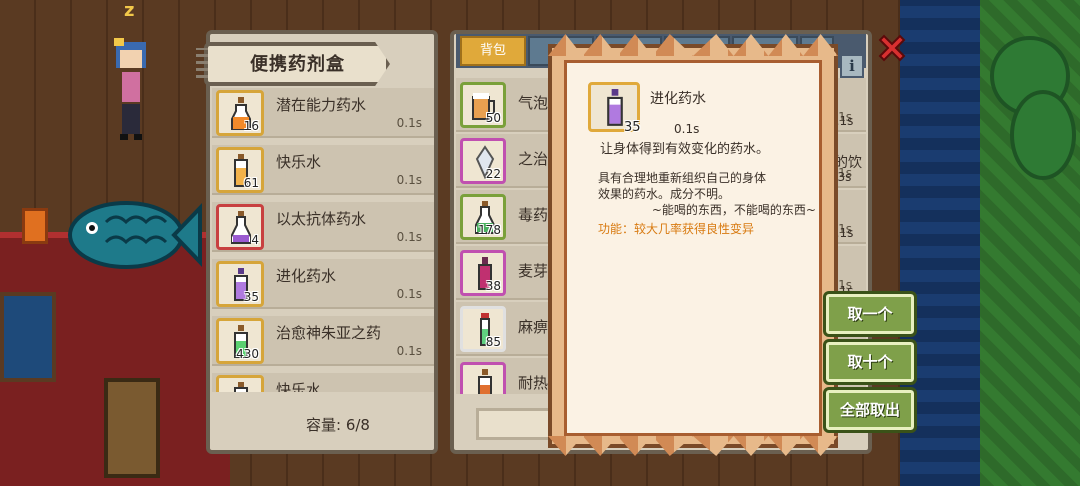 The height and width of the screenshot is (486, 1080). What do you see at coordinates (255, 240) in the screenshot?
I see `item-count: 4` at bounding box center [255, 240].